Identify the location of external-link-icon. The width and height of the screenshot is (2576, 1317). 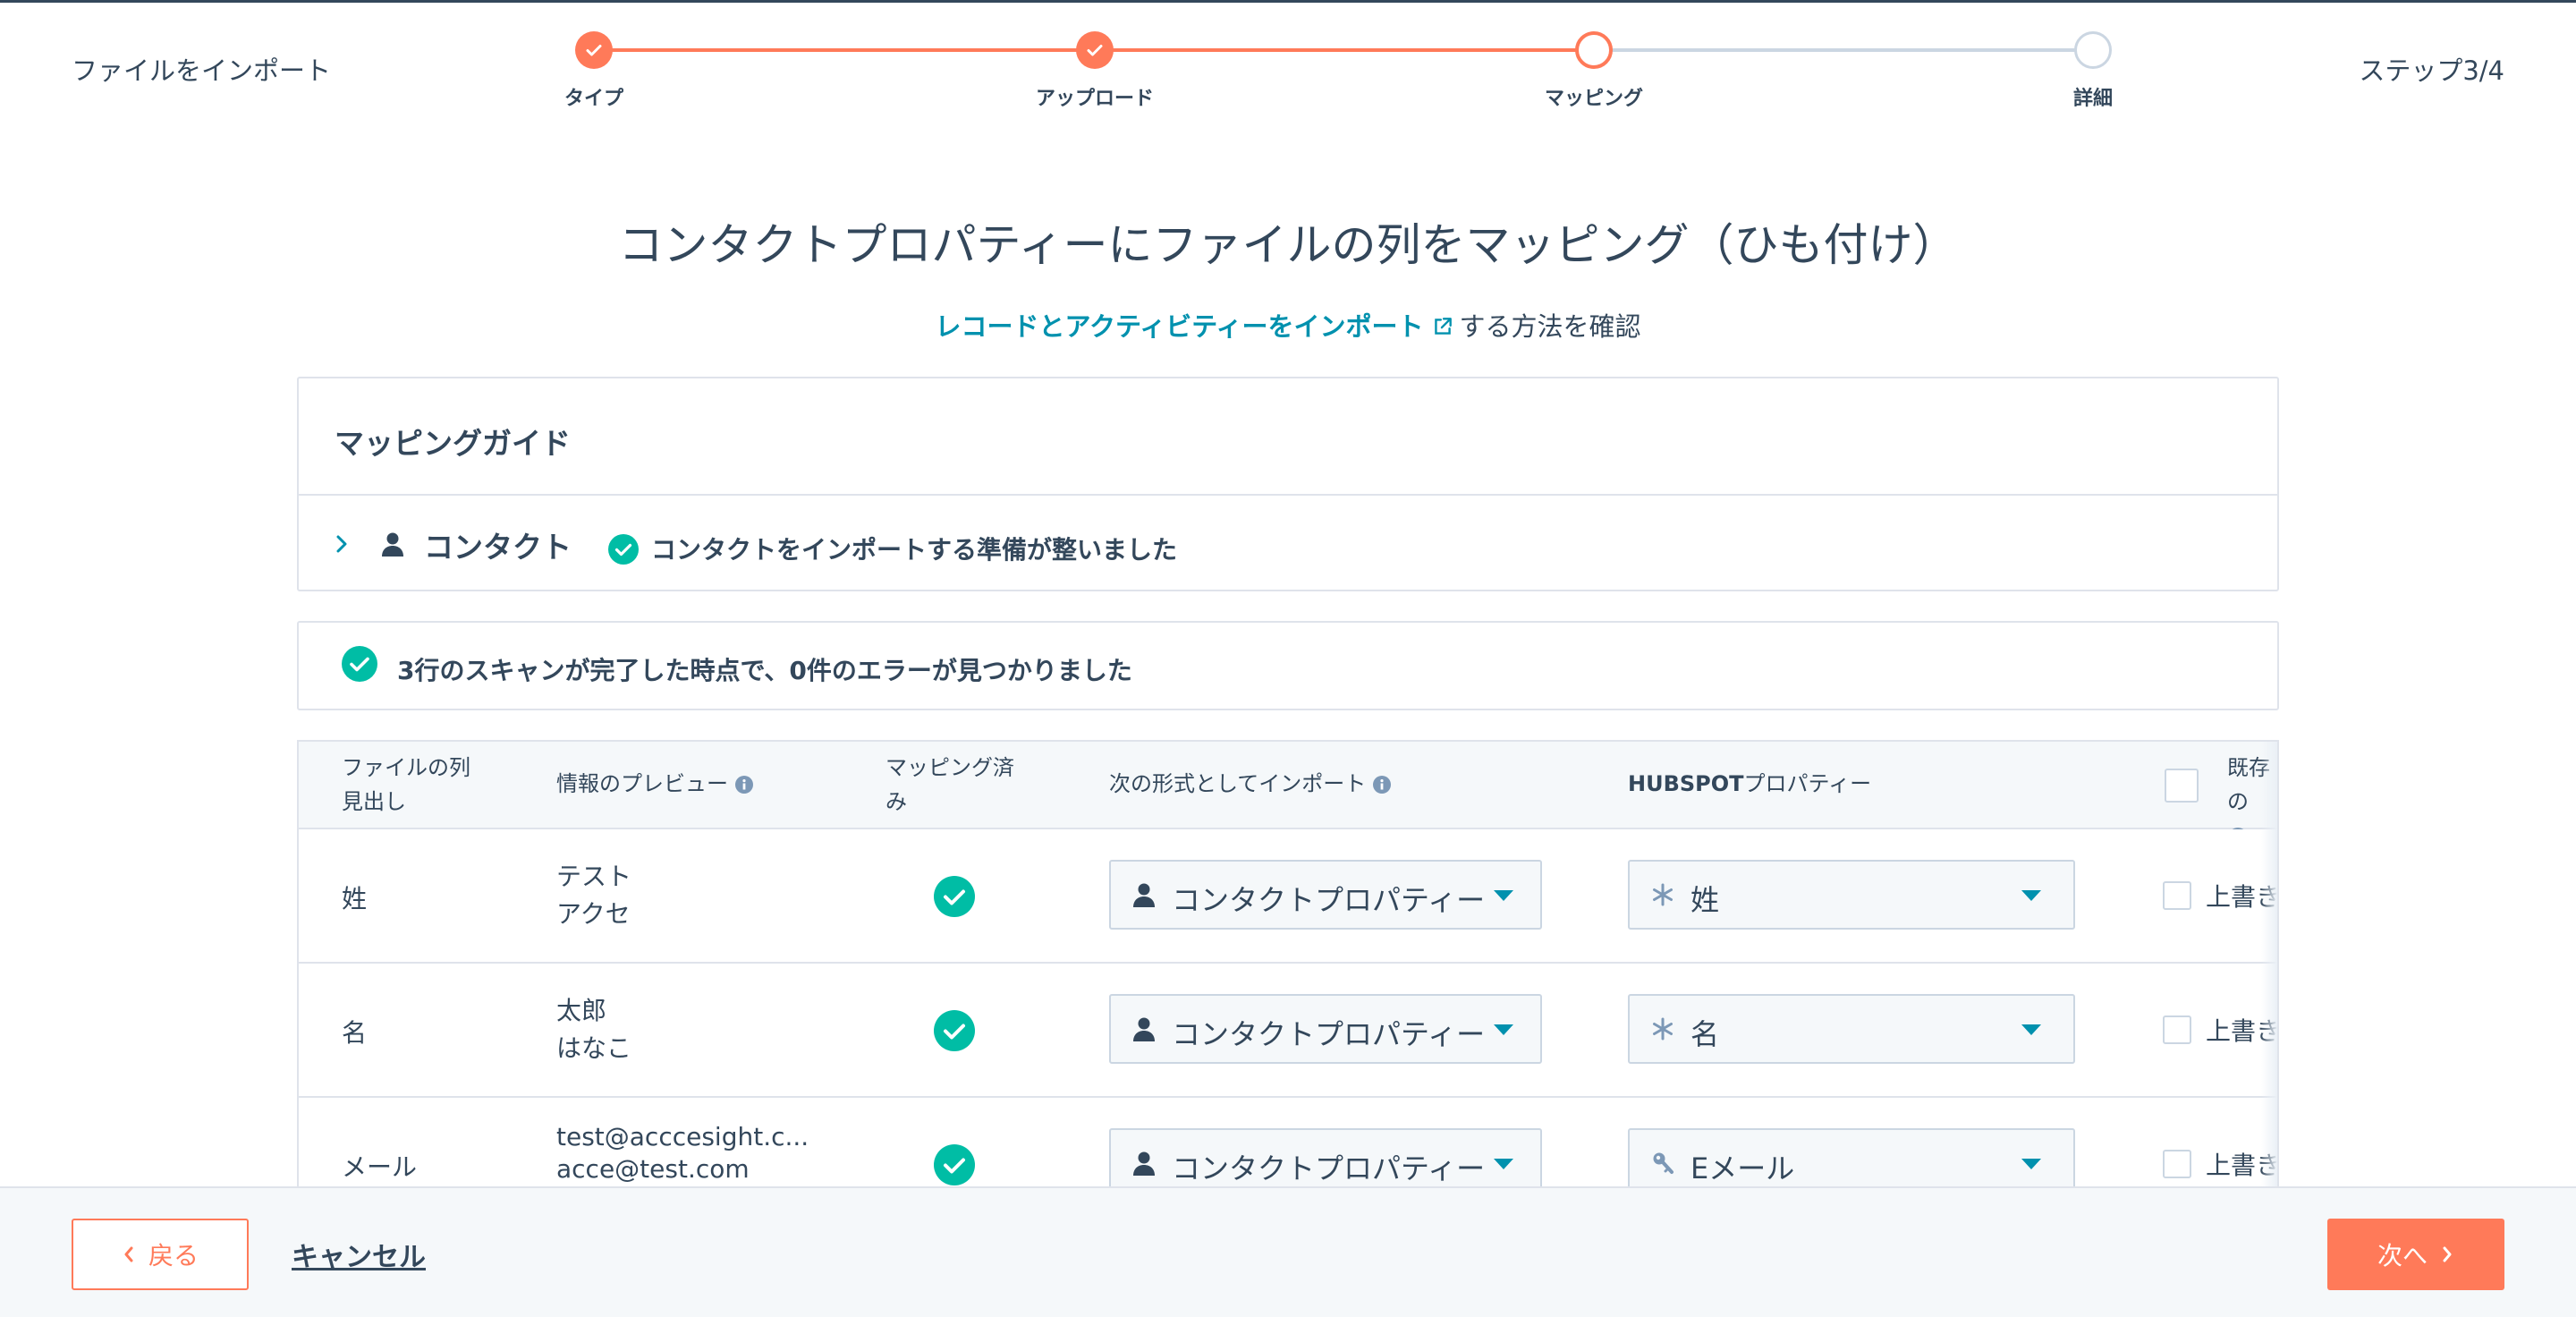
(1442, 326).